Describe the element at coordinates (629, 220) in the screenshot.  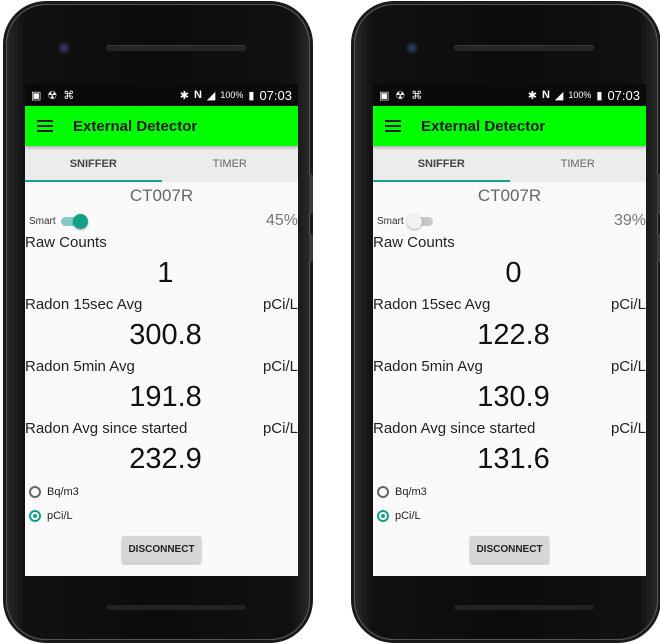
I see `percent-value: 39%` at that location.